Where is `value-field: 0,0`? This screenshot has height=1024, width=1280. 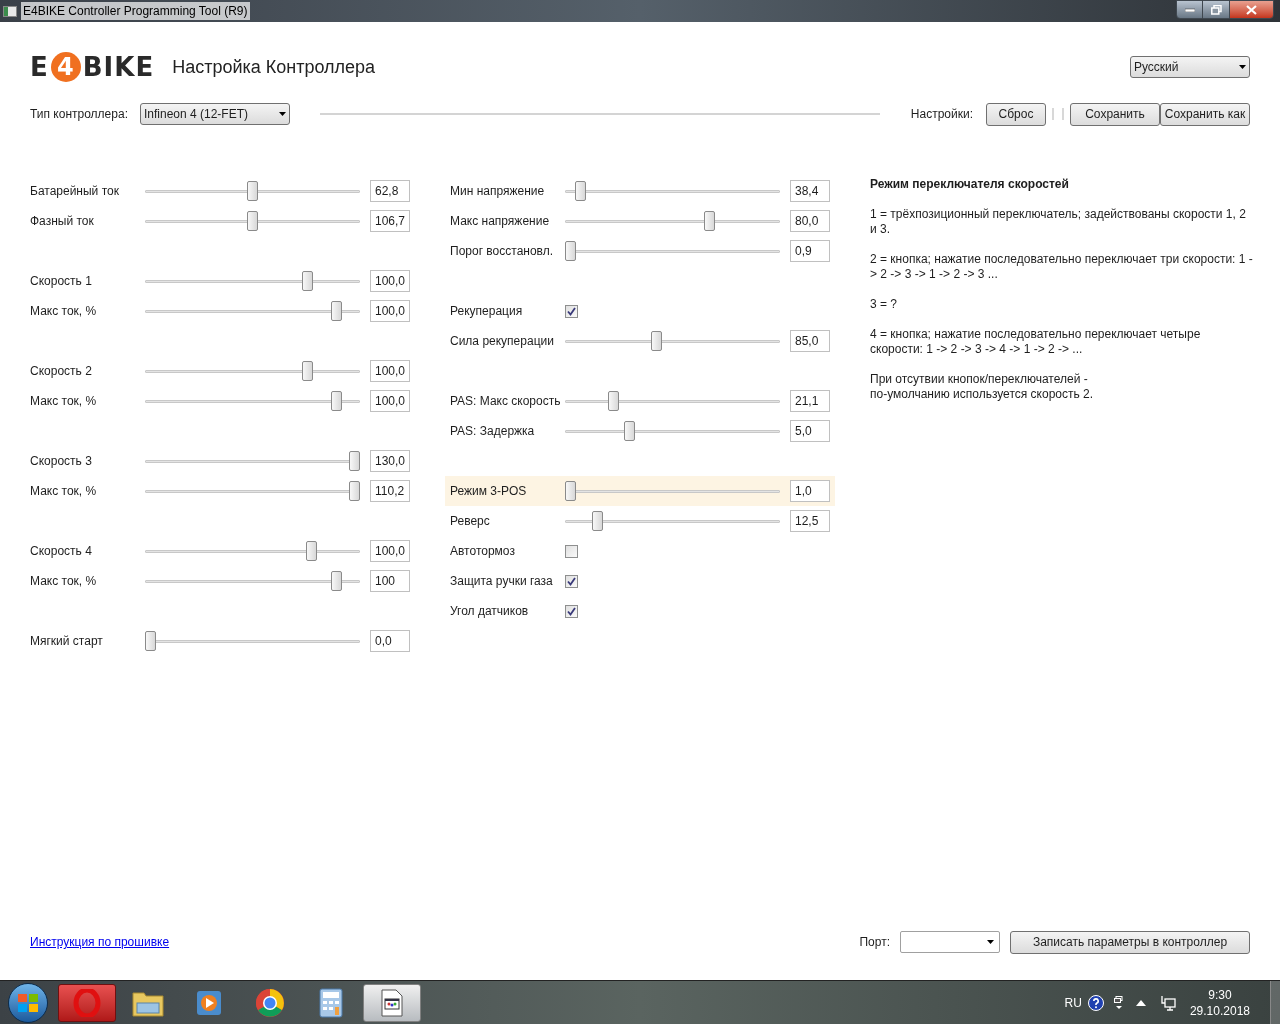 value-field: 0,0 is located at coordinates (390, 641).